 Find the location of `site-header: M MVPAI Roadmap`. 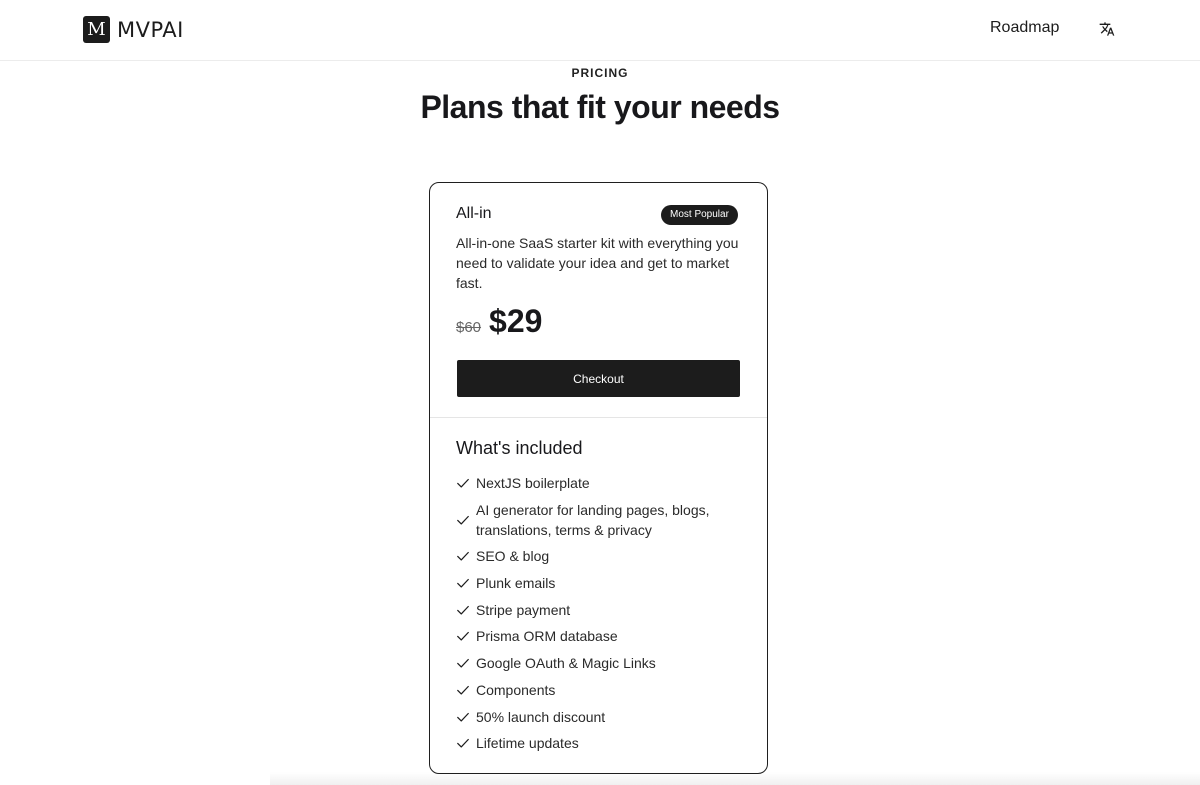

site-header: M MVPAI Roadmap is located at coordinates (600, 30).